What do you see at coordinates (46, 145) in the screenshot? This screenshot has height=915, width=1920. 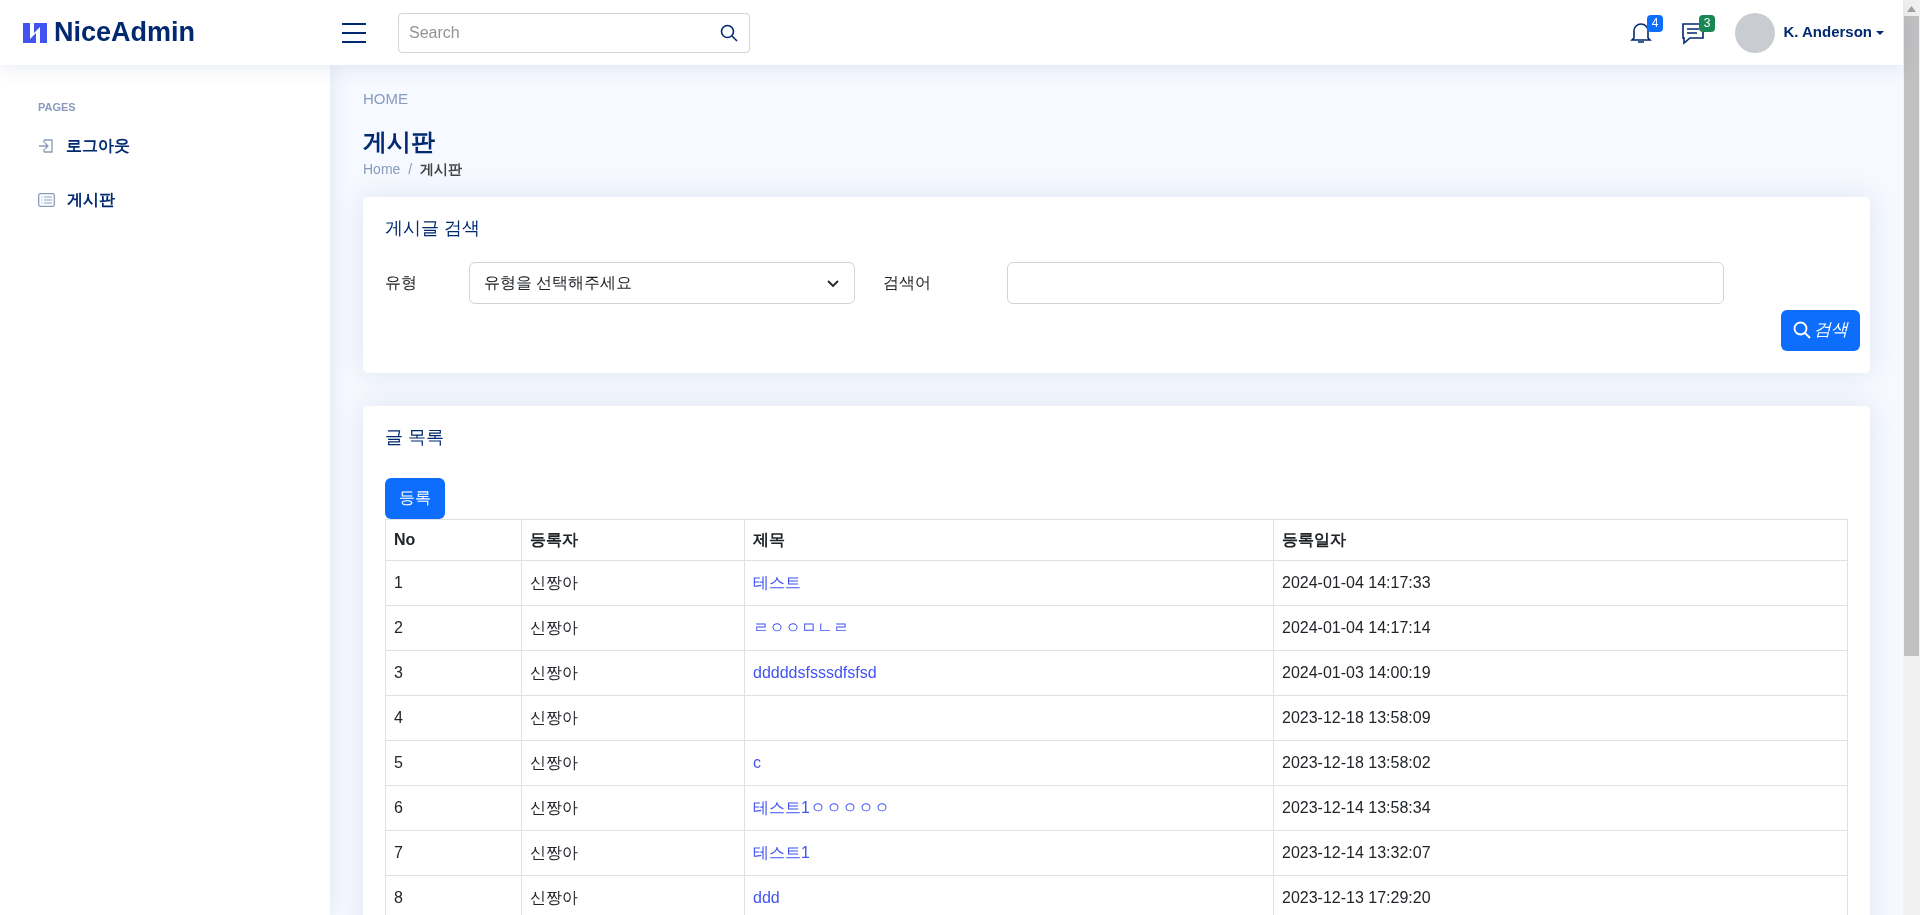 I see `login-icon` at bounding box center [46, 145].